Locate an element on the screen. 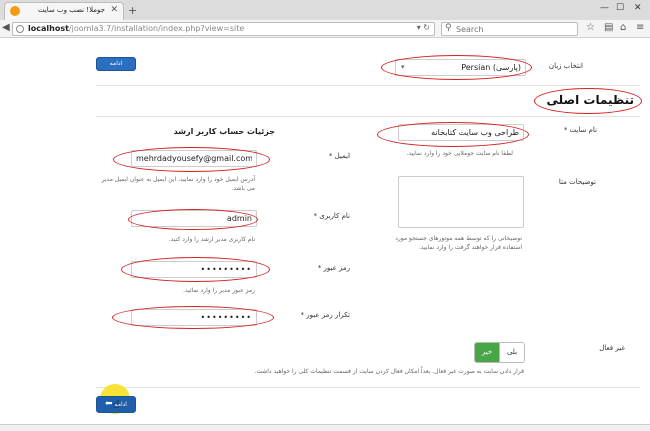 This screenshot has width=650, height=431. admin-details-heading: جزئیات حساب کاربر ارشد is located at coordinates (224, 131).